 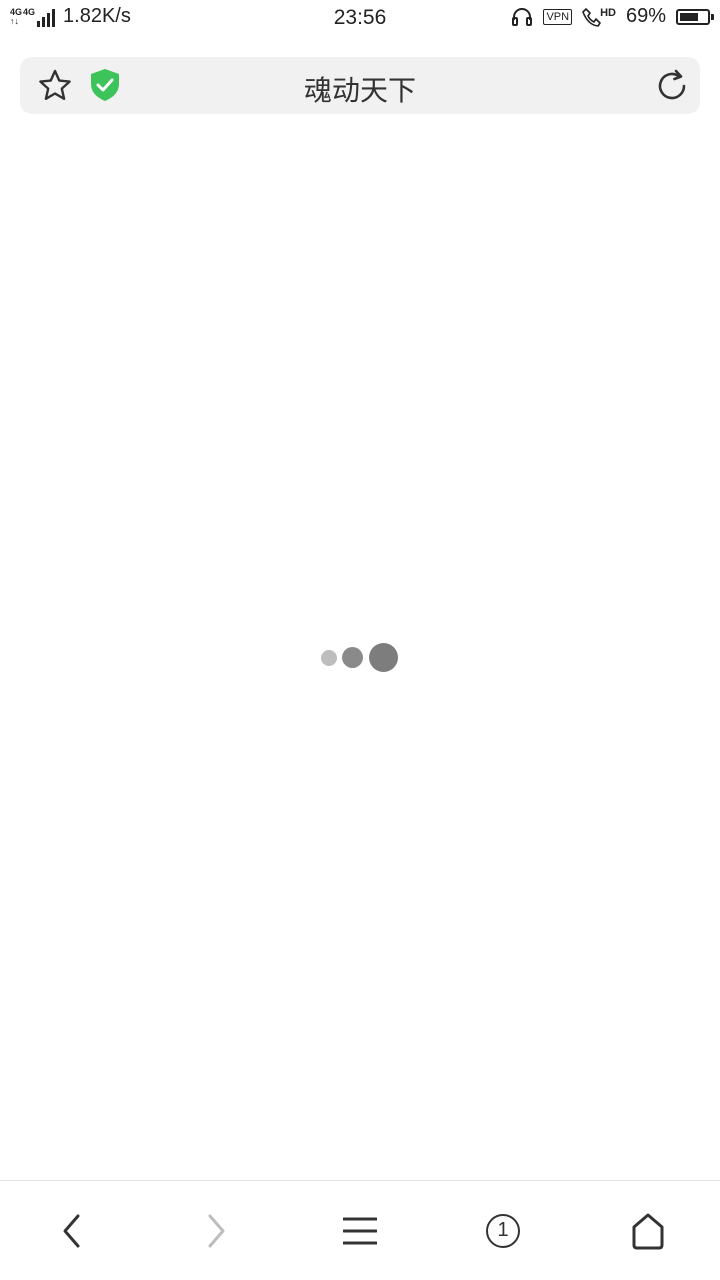 What do you see at coordinates (672, 86) in the screenshot?
I see `reload-icon` at bounding box center [672, 86].